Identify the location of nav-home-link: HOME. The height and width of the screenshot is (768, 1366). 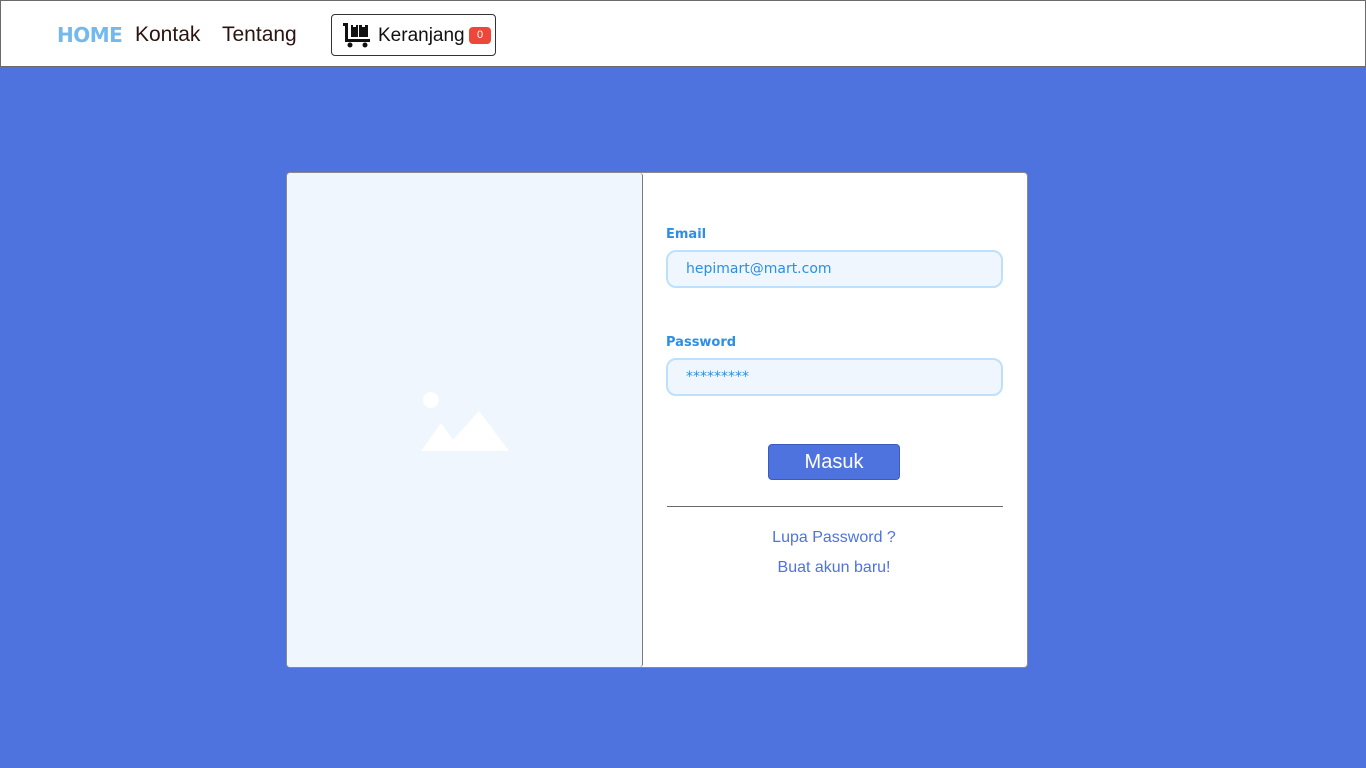
(90, 35).